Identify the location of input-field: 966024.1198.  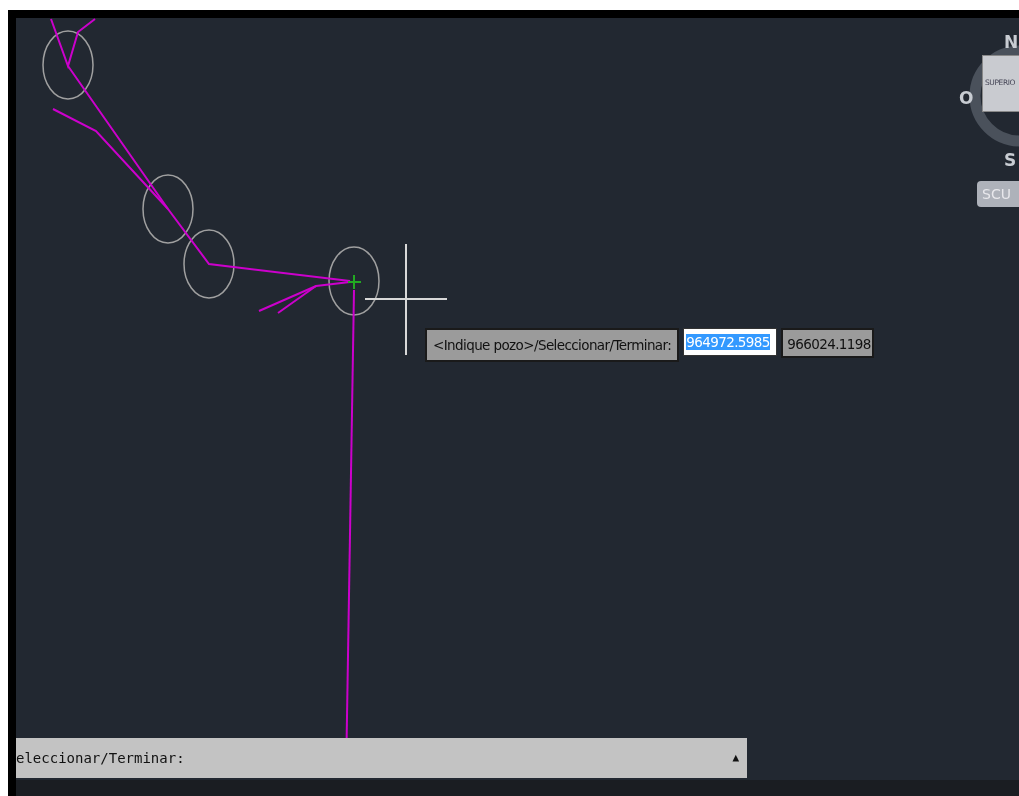
(828, 343).